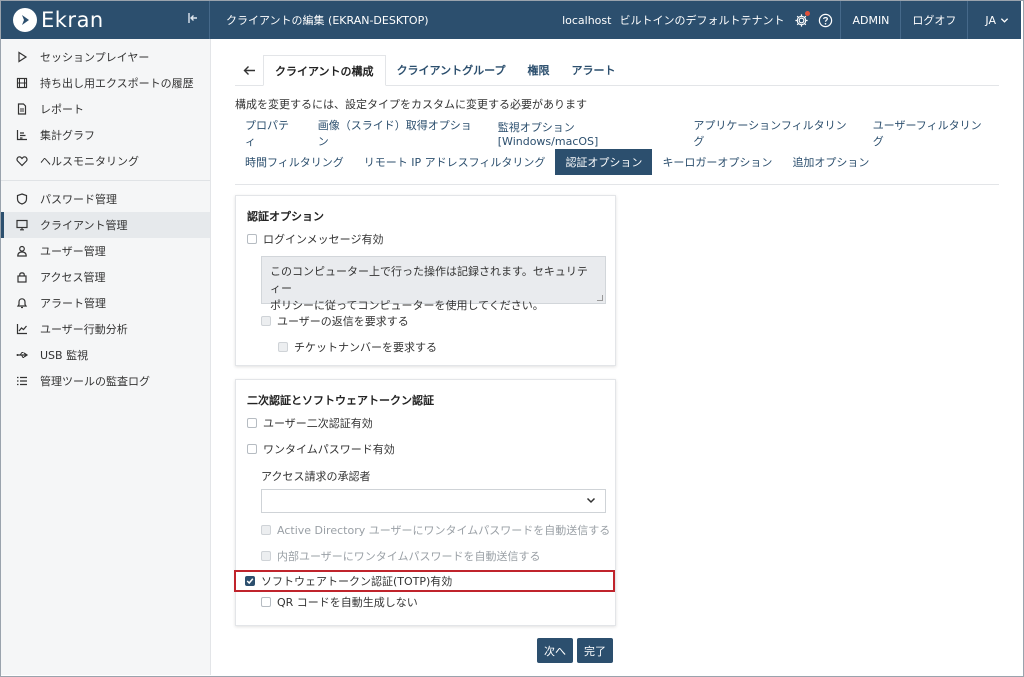  Describe the element at coordinates (825, 20) in the screenshot. I see `help-icon` at that location.